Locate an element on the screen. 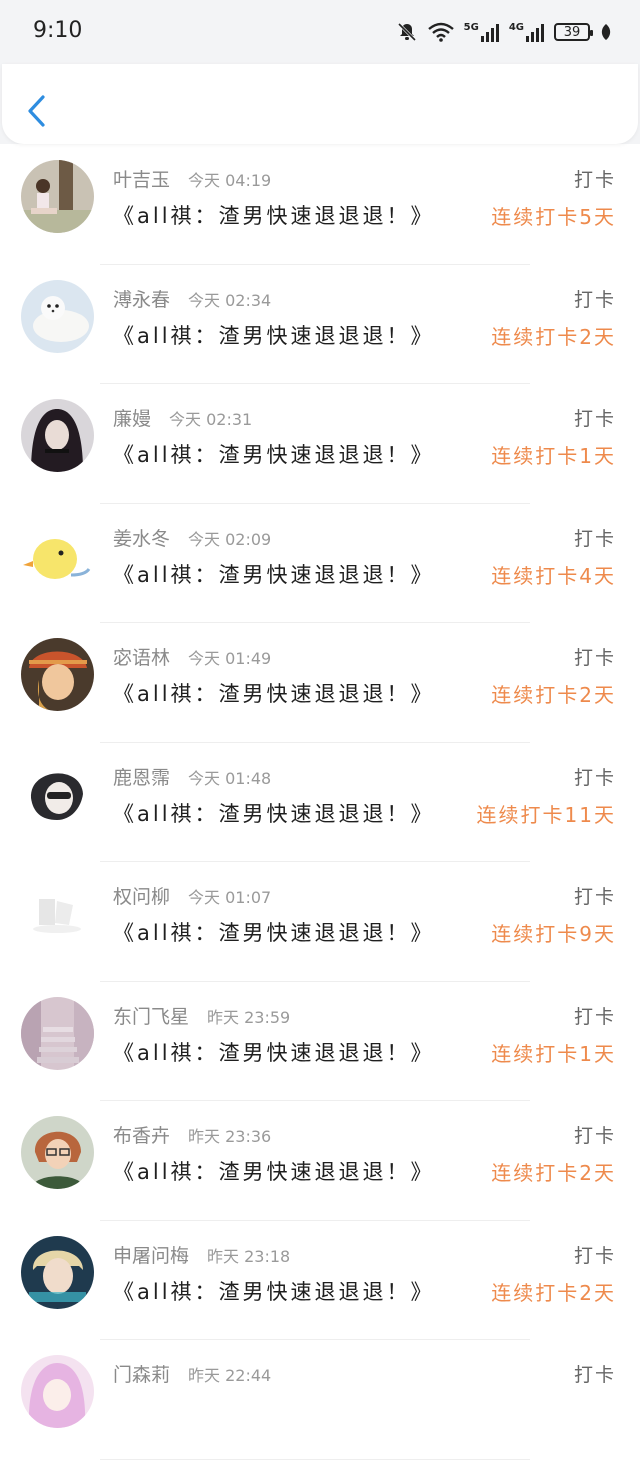 The image size is (640, 1460). user-name: 姜水冬 is located at coordinates (141, 539).